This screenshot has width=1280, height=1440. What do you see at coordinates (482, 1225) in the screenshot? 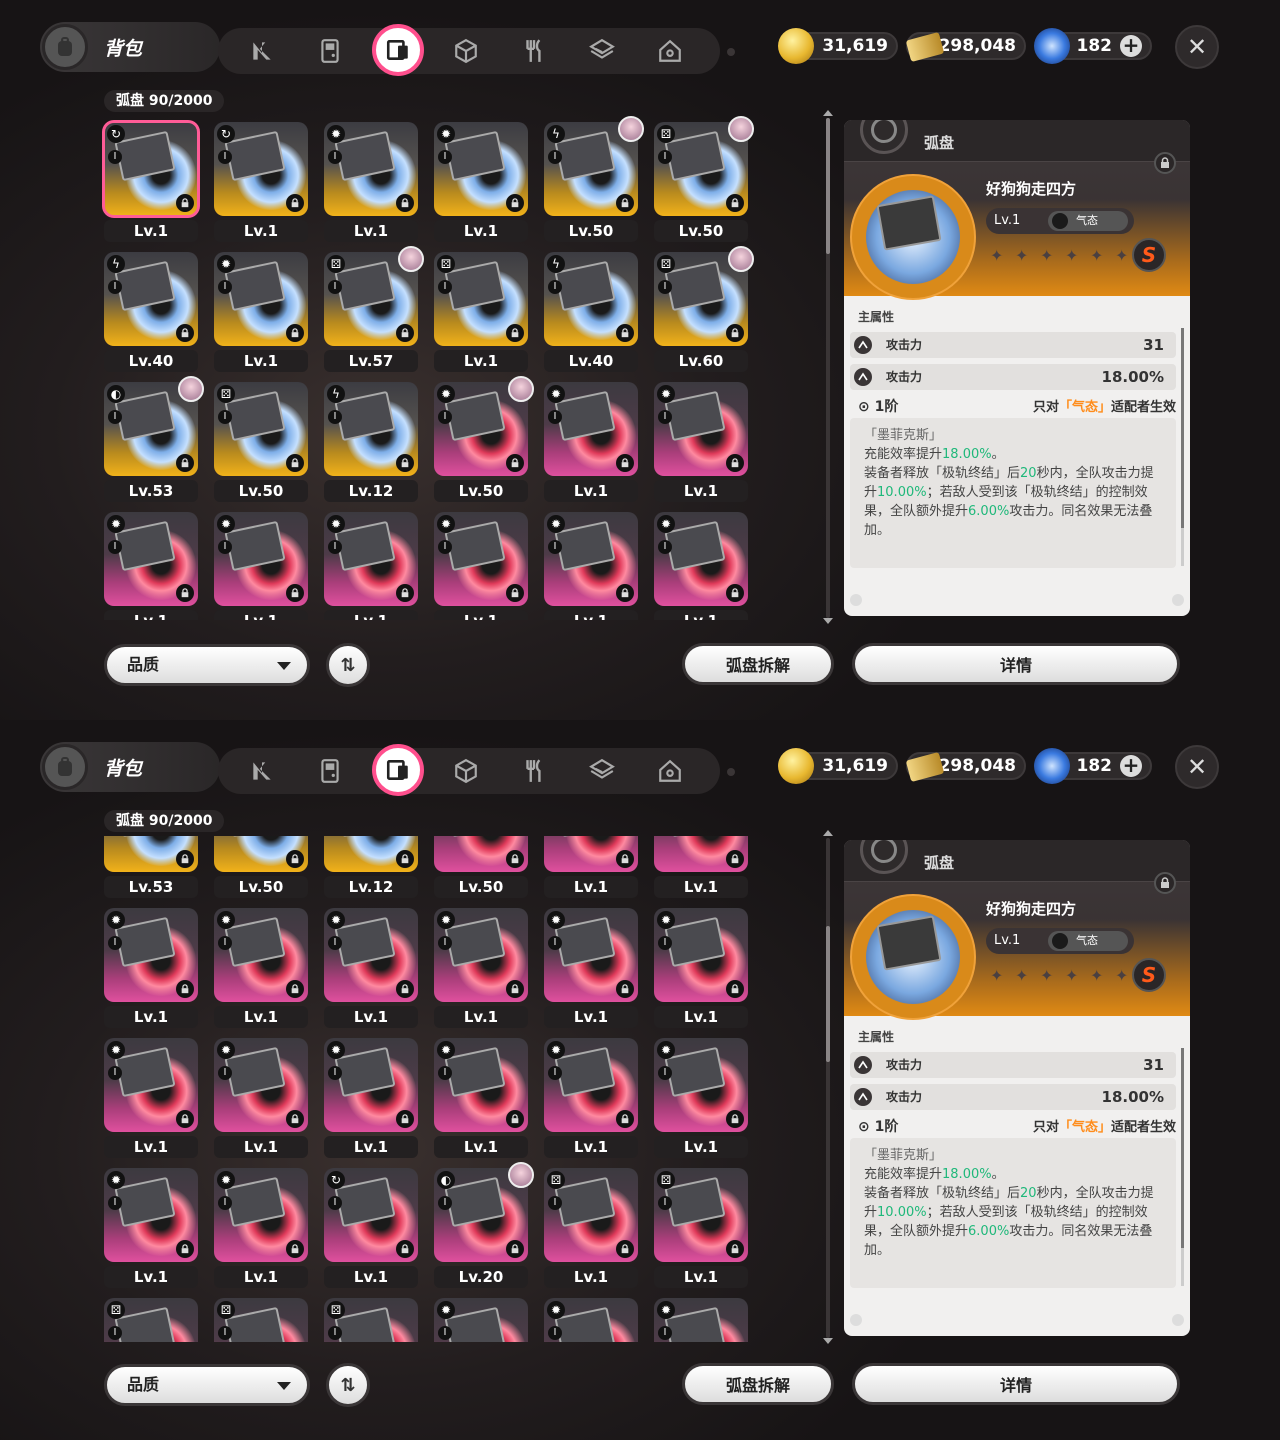
I see `disc-card: ◐ I Lv.20` at bounding box center [482, 1225].